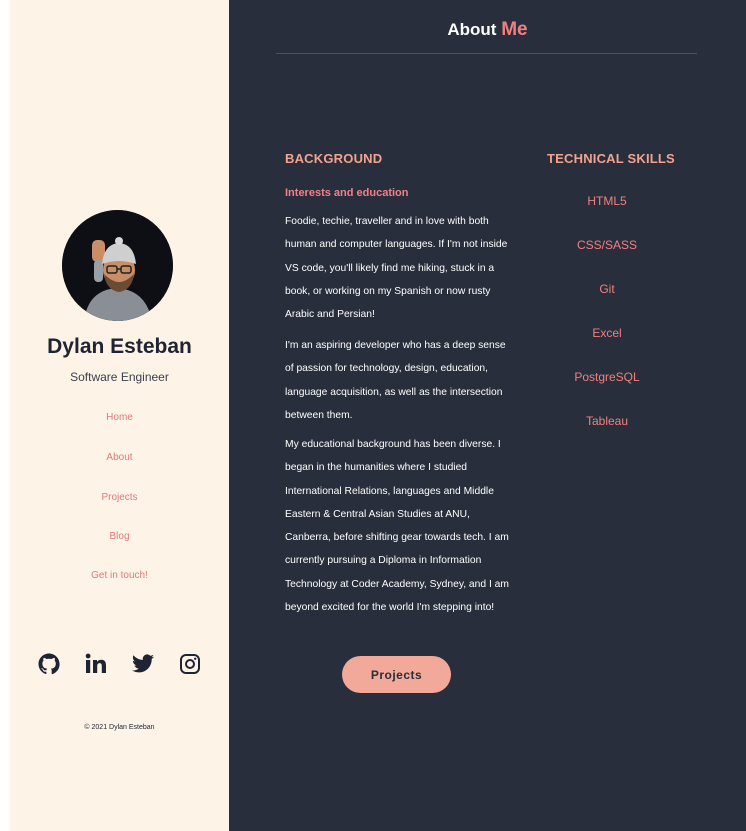 This screenshot has width=746, height=831. What do you see at coordinates (334, 158) in the screenshot?
I see `background-heading: BACKGROUND` at bounding box center [334, 158].